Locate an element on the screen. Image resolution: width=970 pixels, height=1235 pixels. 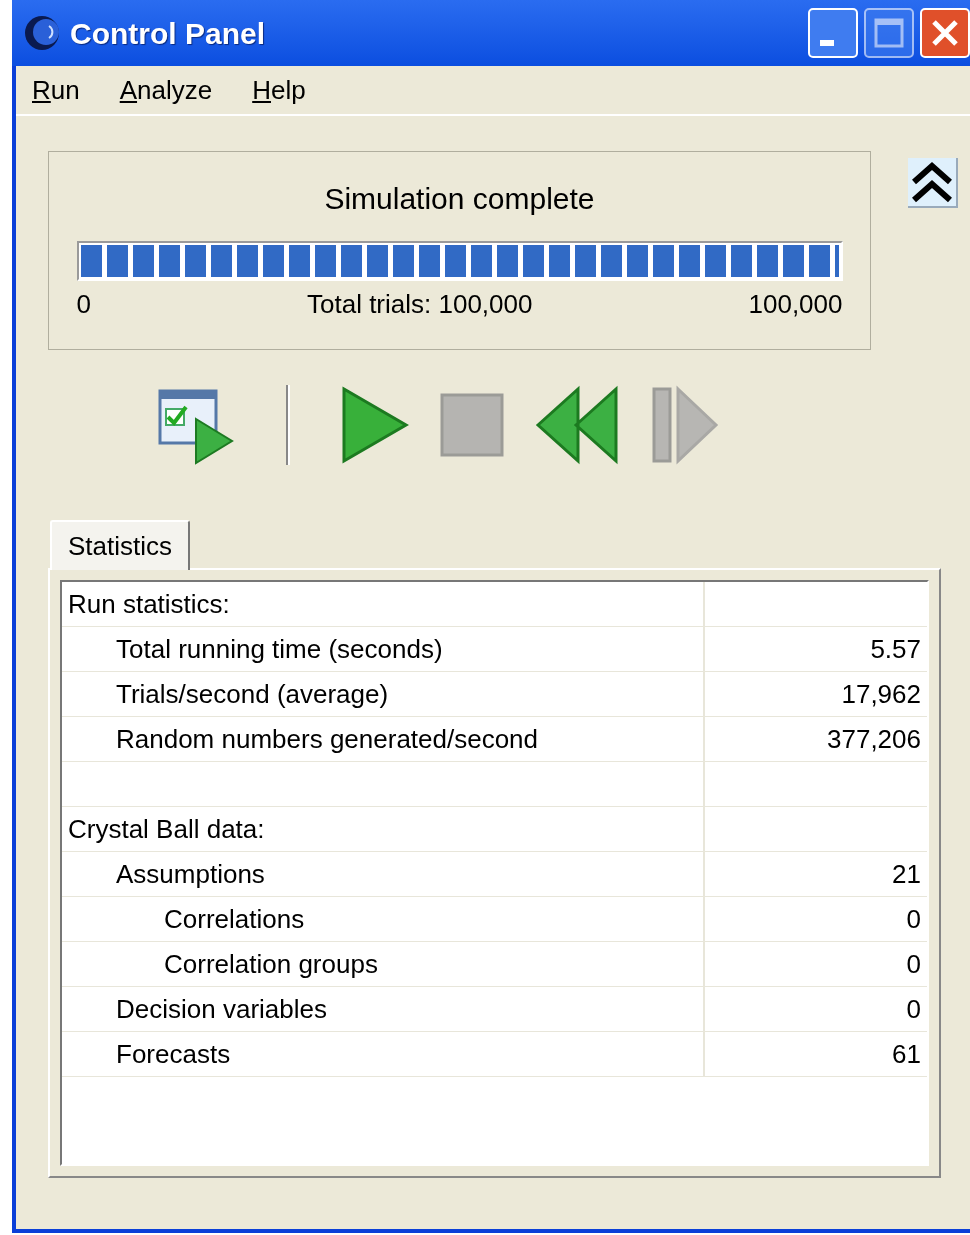
status-text: Simulation complete is located at coordinates (459, 199).